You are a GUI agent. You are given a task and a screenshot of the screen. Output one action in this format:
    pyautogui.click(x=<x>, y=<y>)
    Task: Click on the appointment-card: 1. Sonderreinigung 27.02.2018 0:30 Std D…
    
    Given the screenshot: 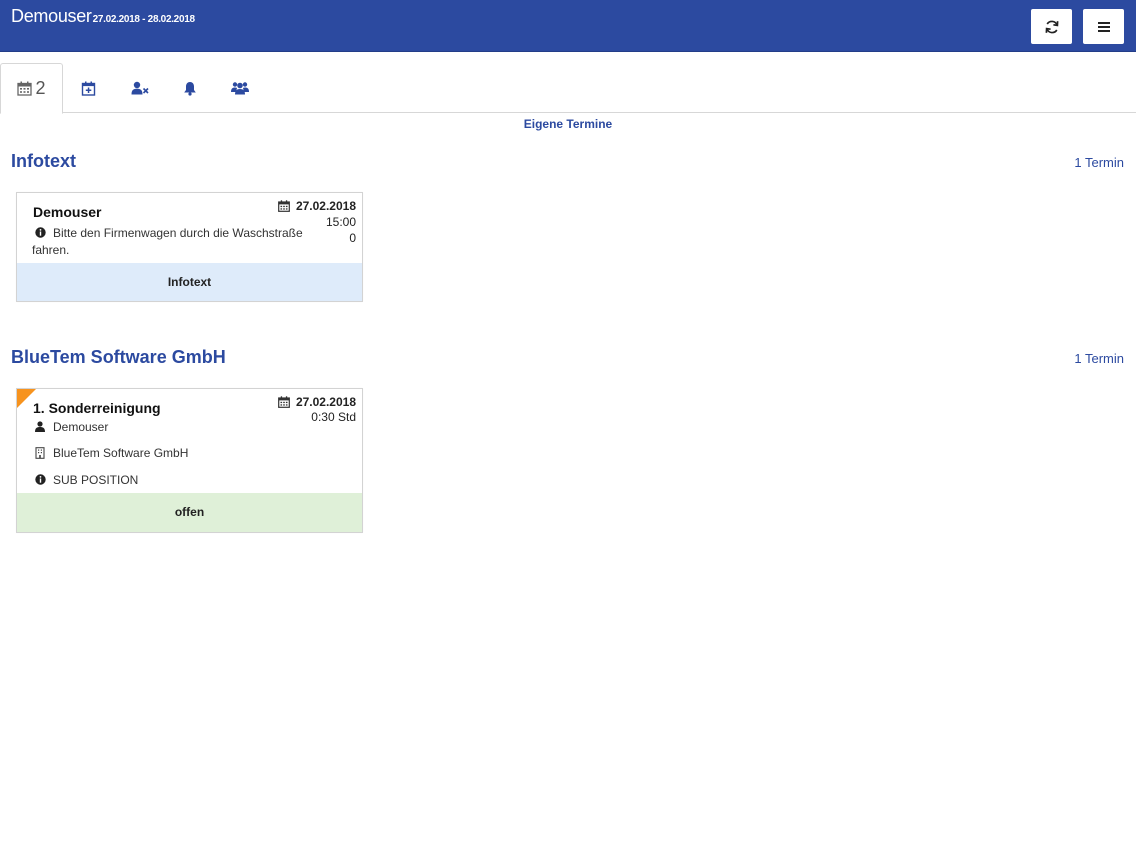 What is the action you would take?
    pyautogui.click(x=189, y=460)
    